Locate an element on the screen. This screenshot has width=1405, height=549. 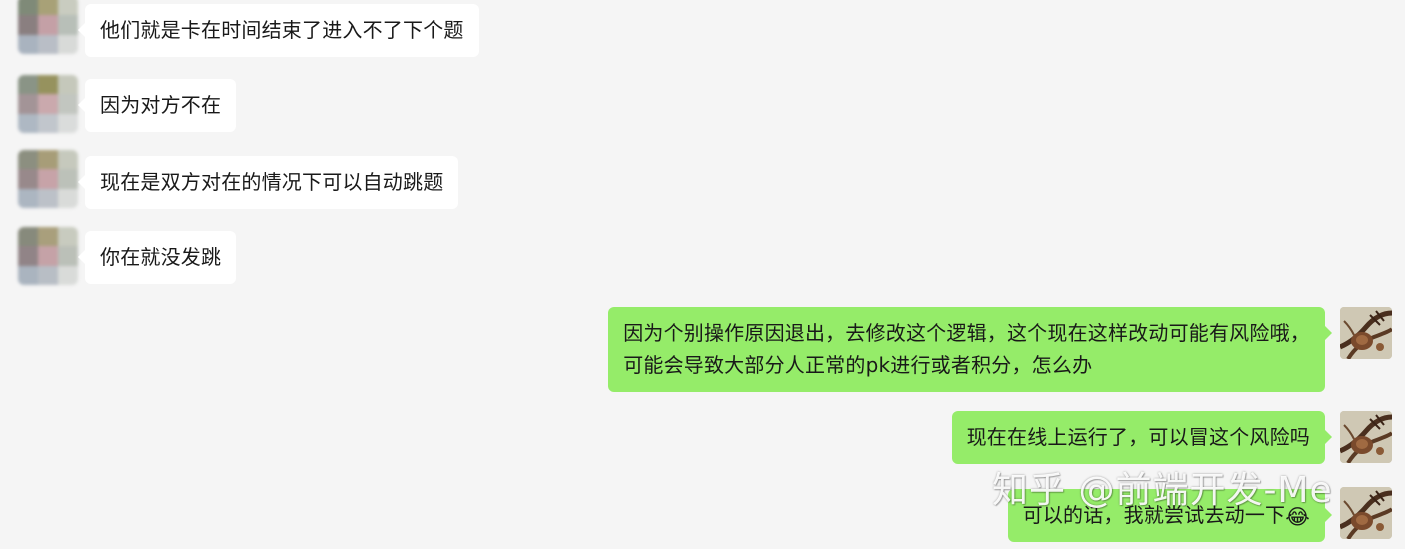
message-text: 因为对方不在 is located at coordinates (161, 105).